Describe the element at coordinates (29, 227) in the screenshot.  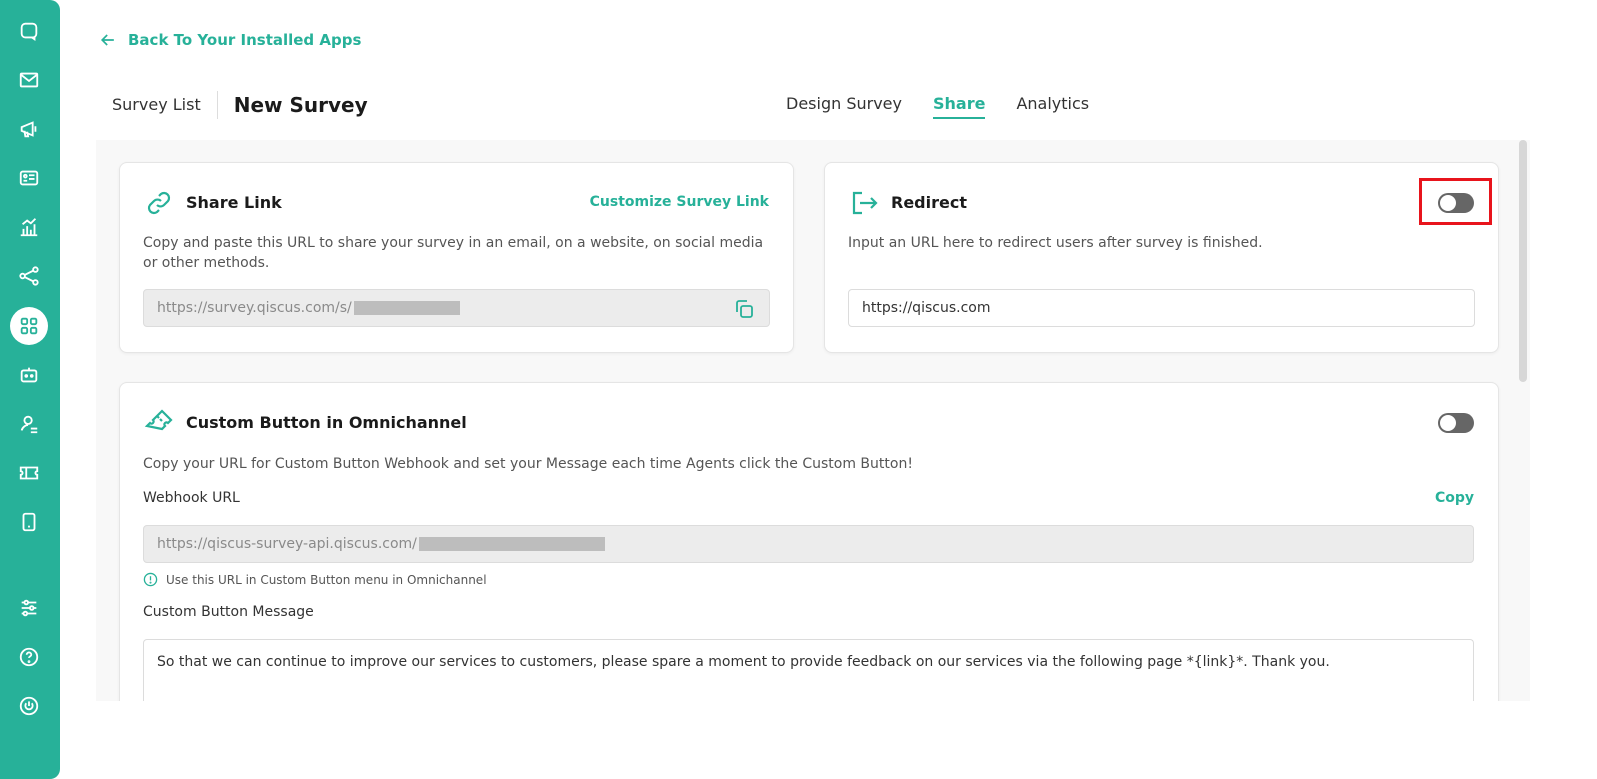
I see `analytics-icon` at that location.